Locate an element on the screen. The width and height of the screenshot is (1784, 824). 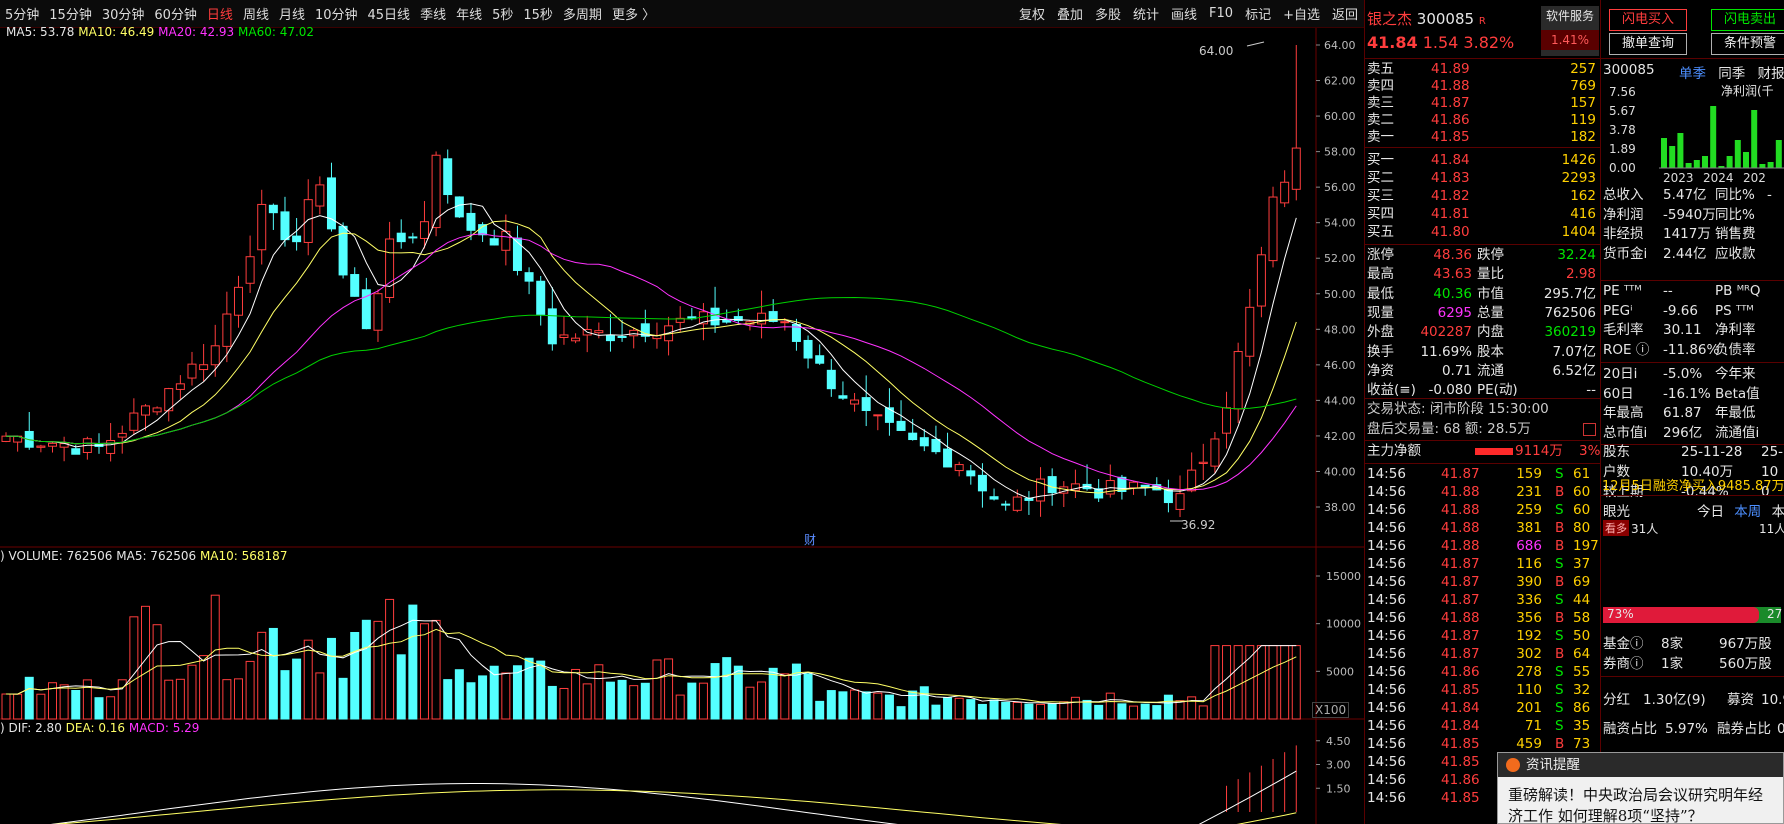
fund-count: 1家 is located at coordinates (1672, 664).